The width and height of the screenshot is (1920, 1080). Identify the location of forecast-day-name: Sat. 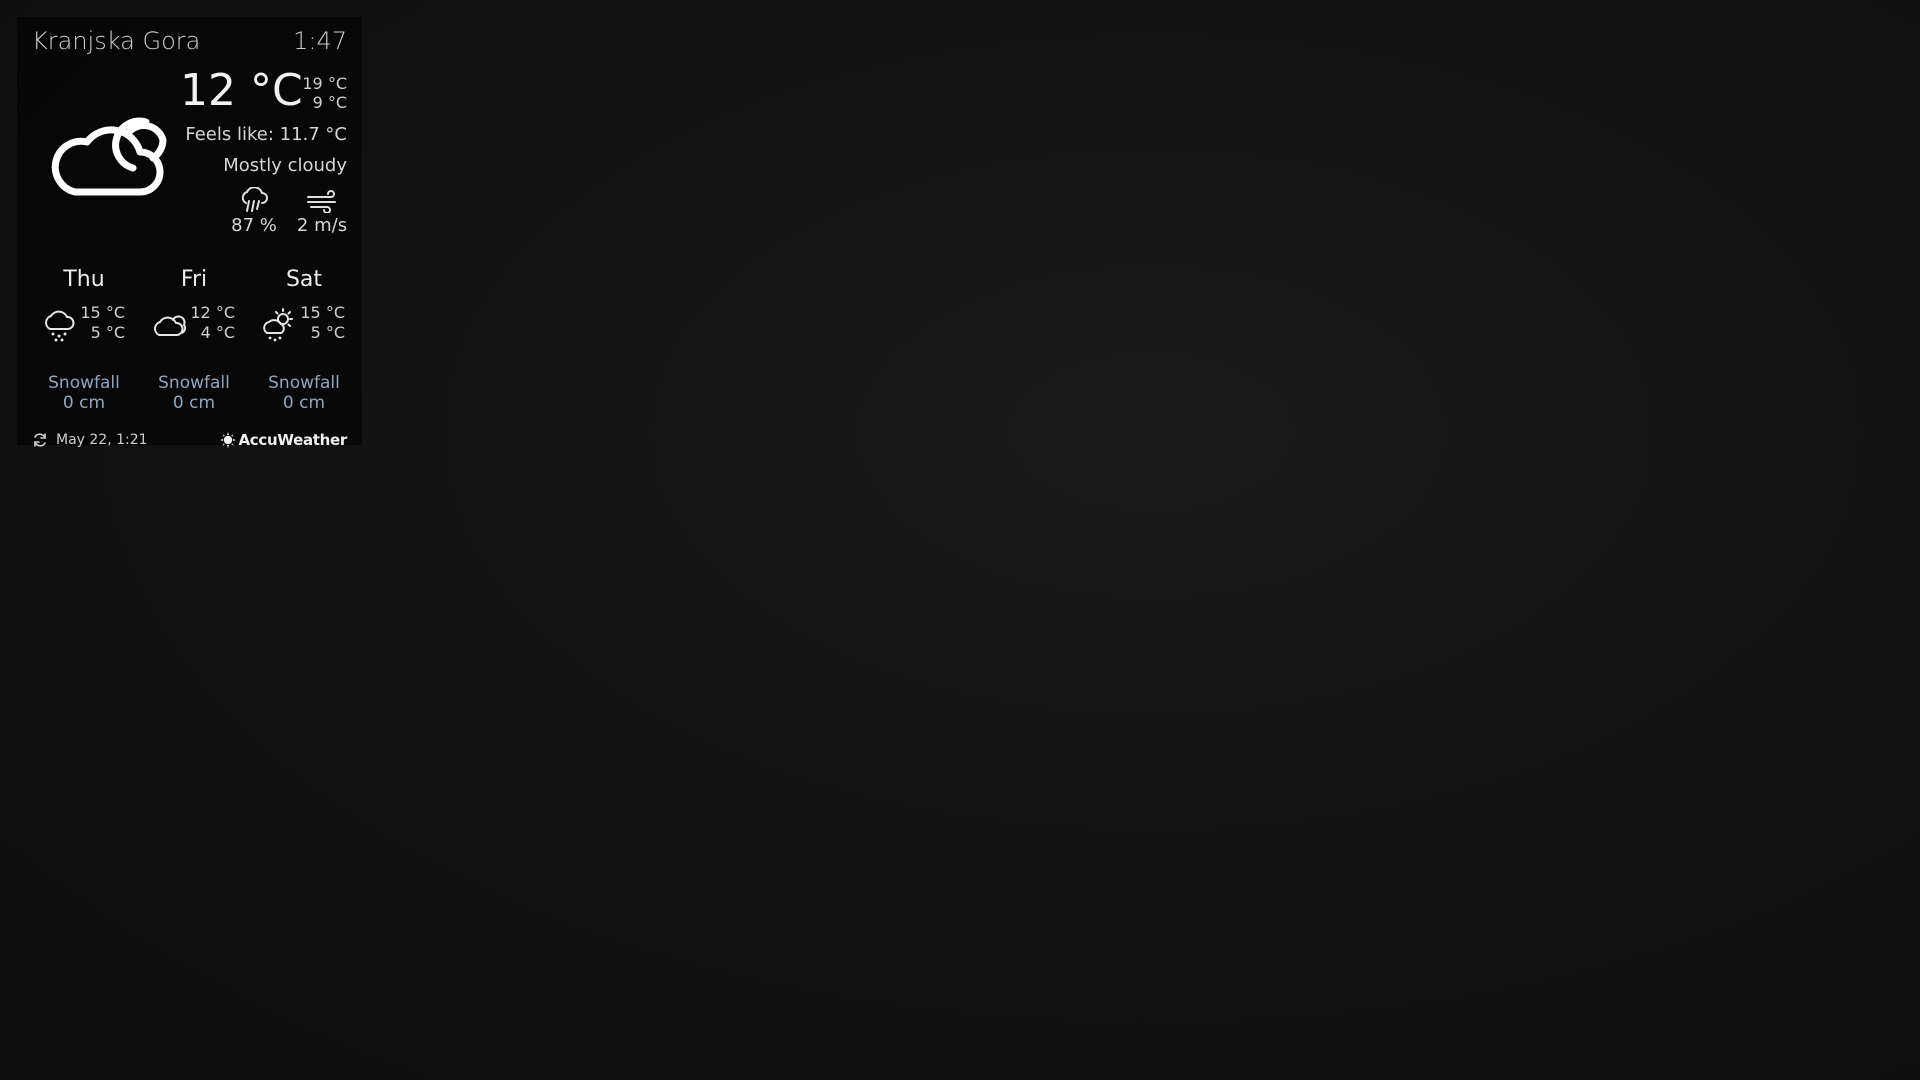
(304, 279).